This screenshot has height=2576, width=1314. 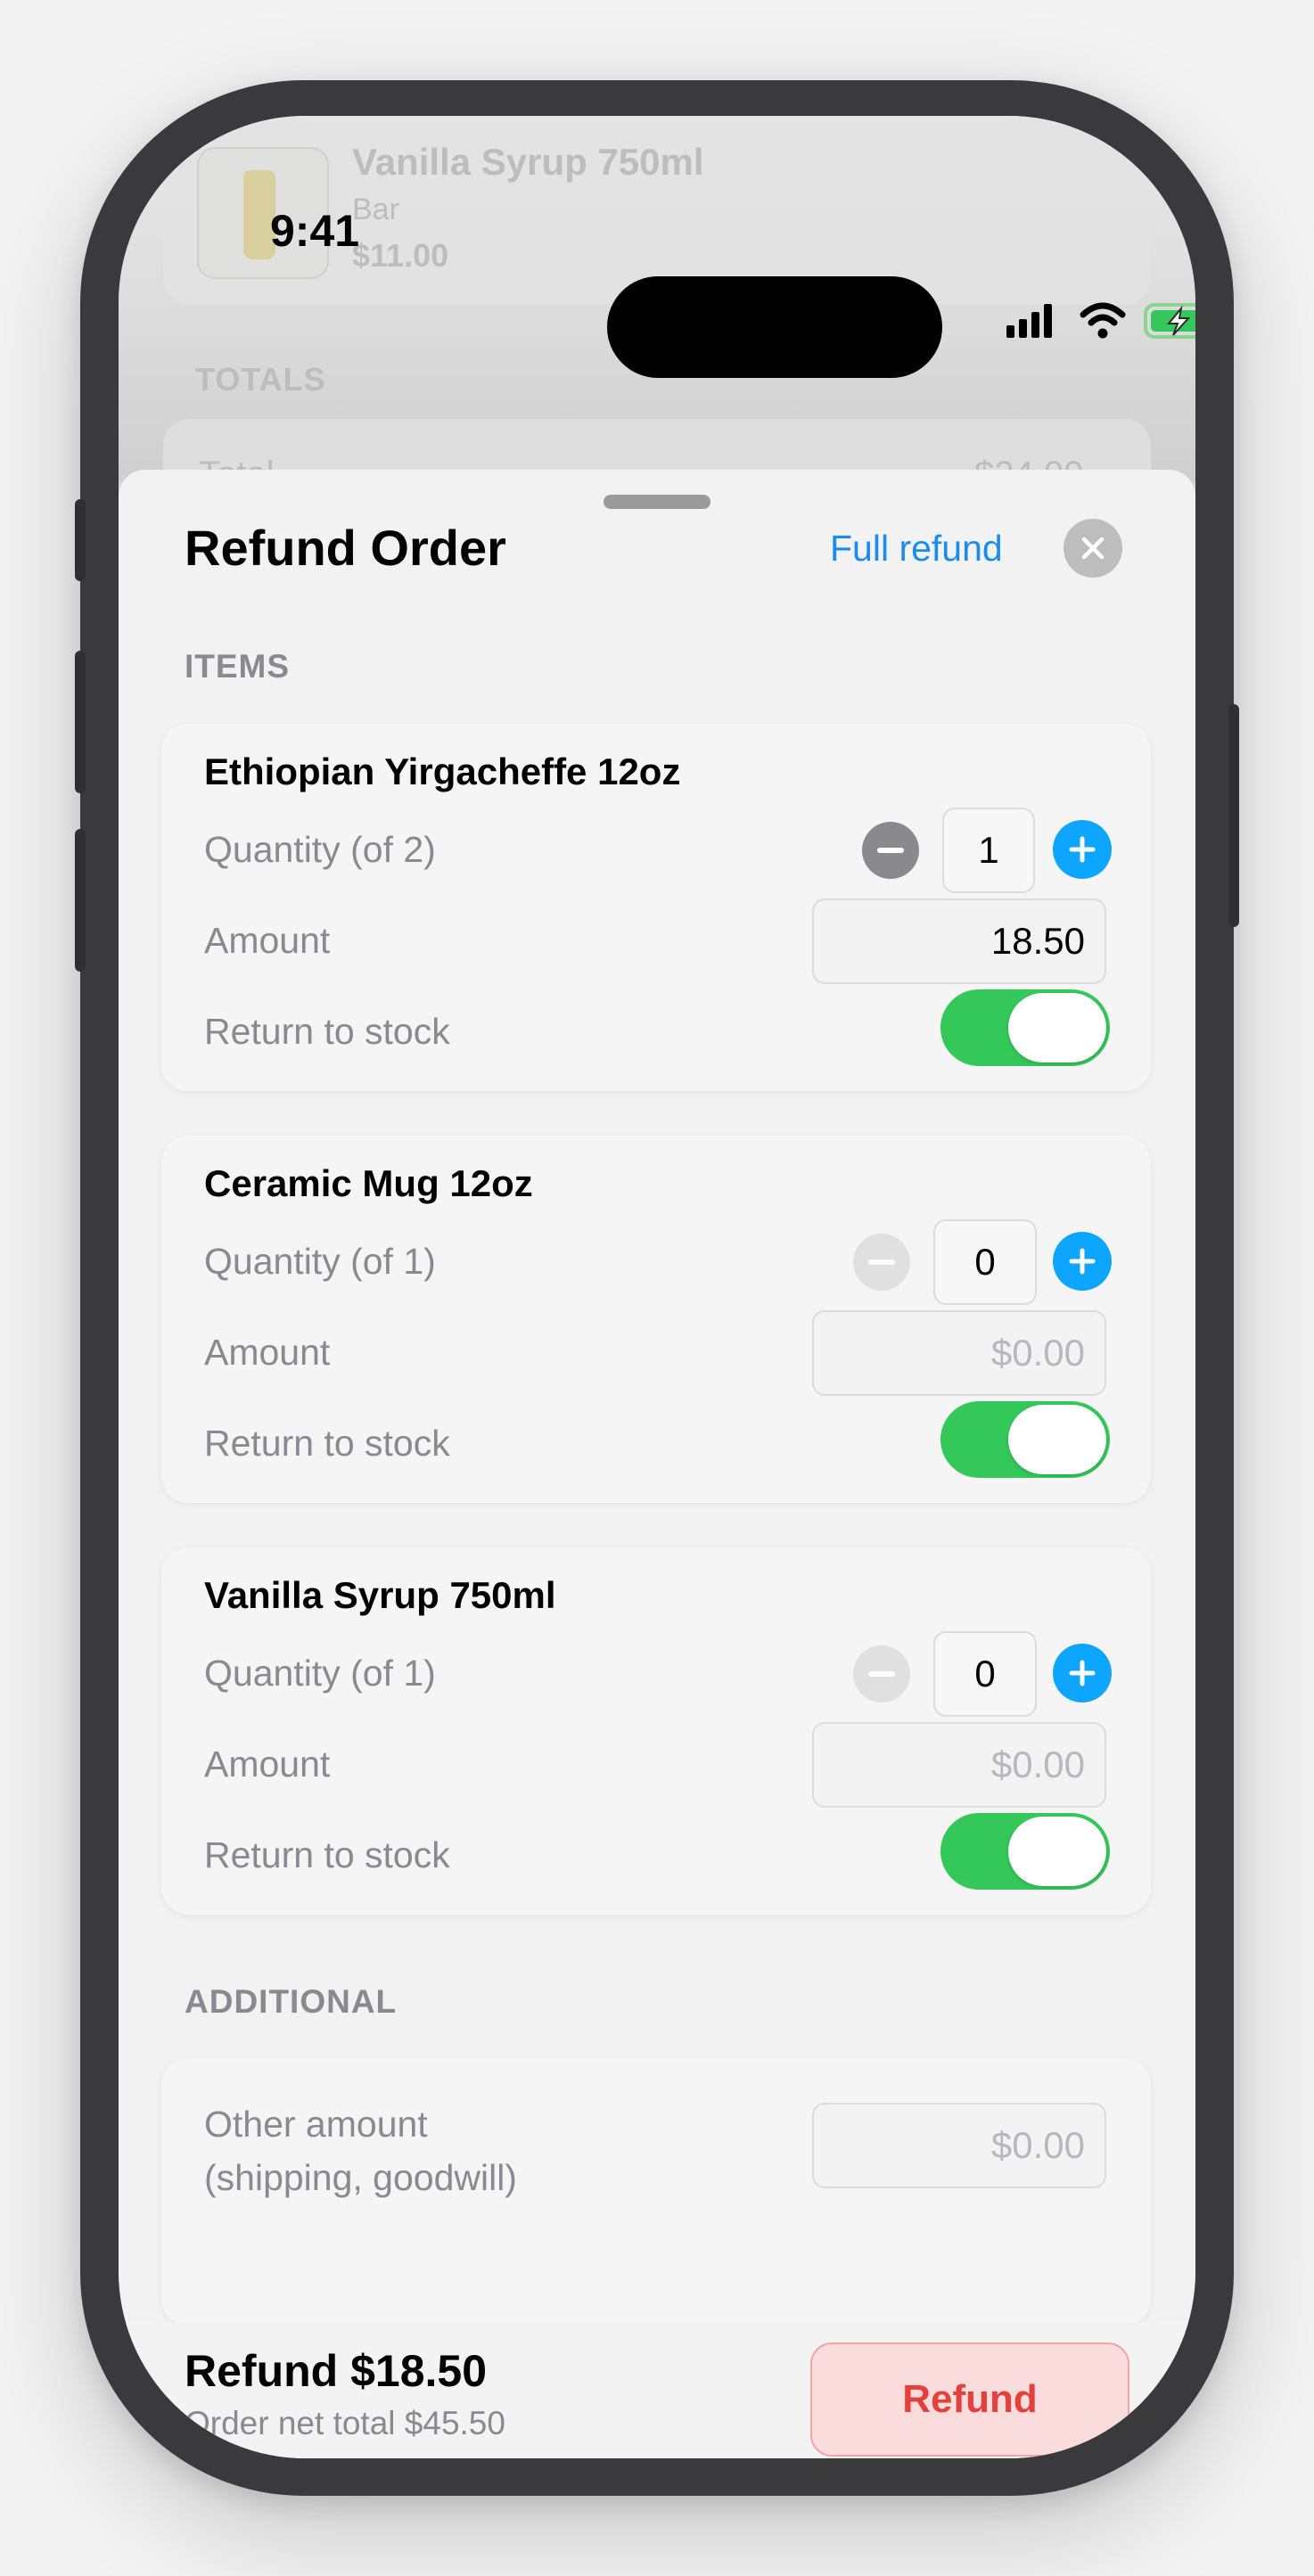 What do you see at coordinates (316, 2124) in the screenshot?
I see `other-amount-label-line1: Other amount` at bounding box center [316, 2124].